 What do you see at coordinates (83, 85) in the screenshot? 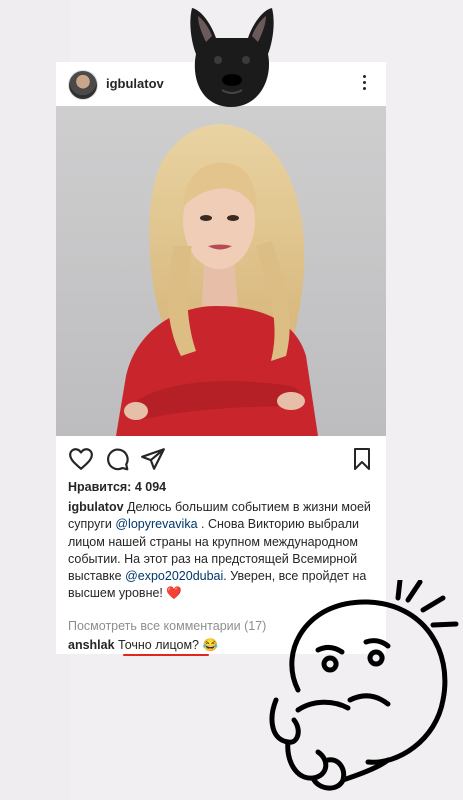
I see `avatar` at bounding box center [83, 85].